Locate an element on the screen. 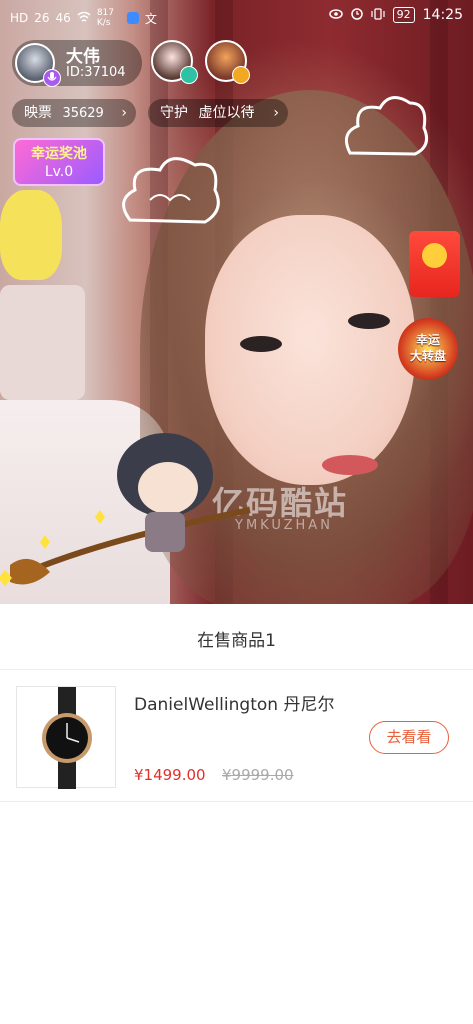  host-card: 大伟 ID:37104 is located at coordinates (77, 63).